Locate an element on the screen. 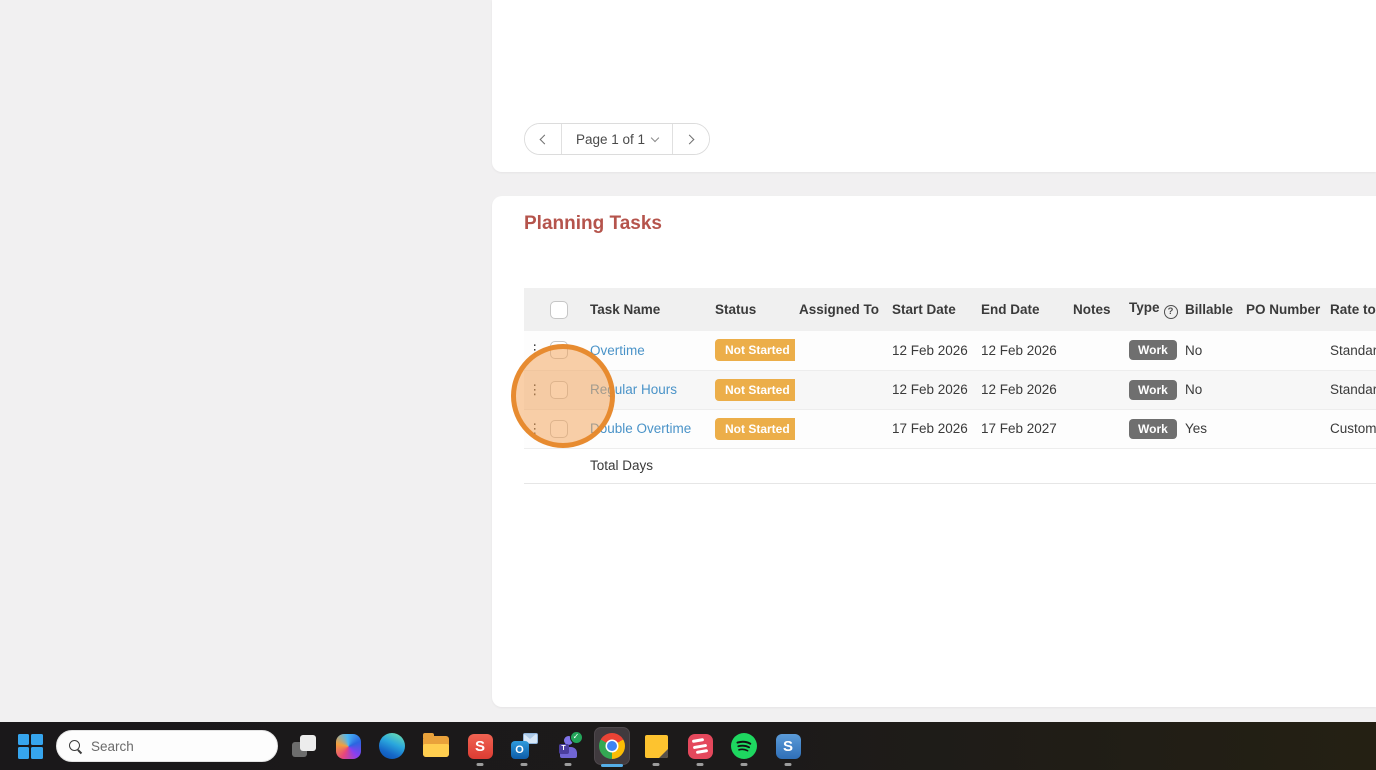 The width and height of the screenshot is (1376, 770). header-end-date: End Date is located at coordinates (1010, 309).